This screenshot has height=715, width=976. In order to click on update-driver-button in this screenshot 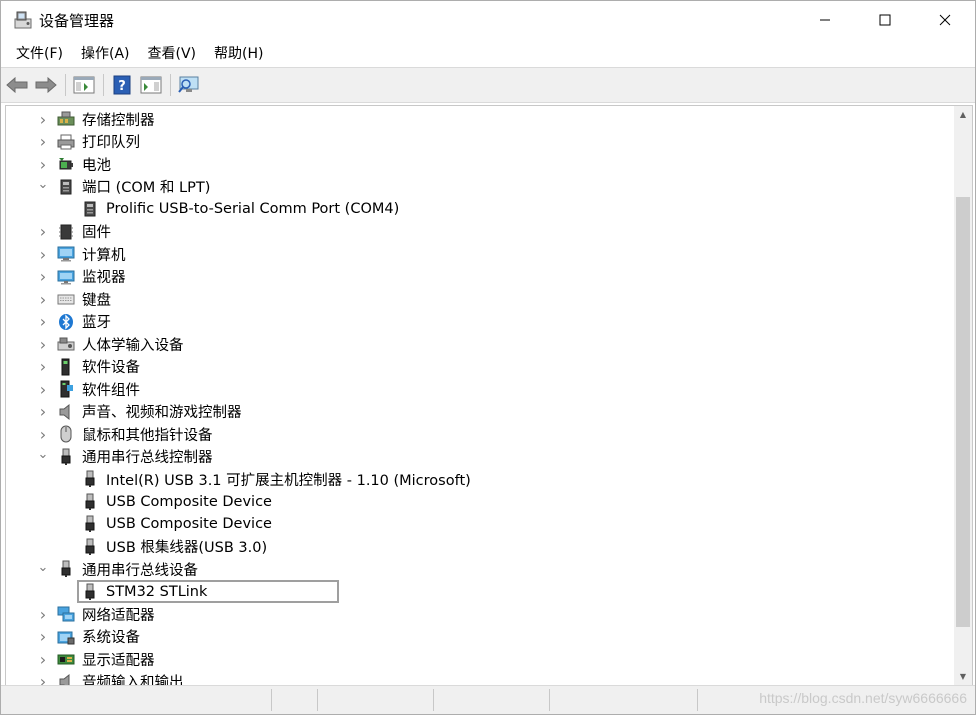, I will do `click(151, 85)`.